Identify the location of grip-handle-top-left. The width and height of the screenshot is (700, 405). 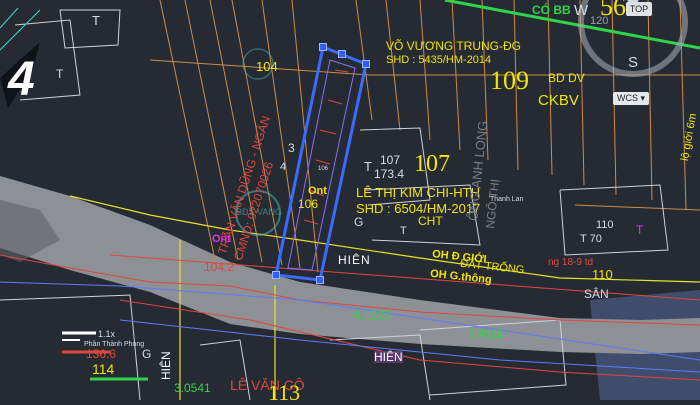
(323, 47).